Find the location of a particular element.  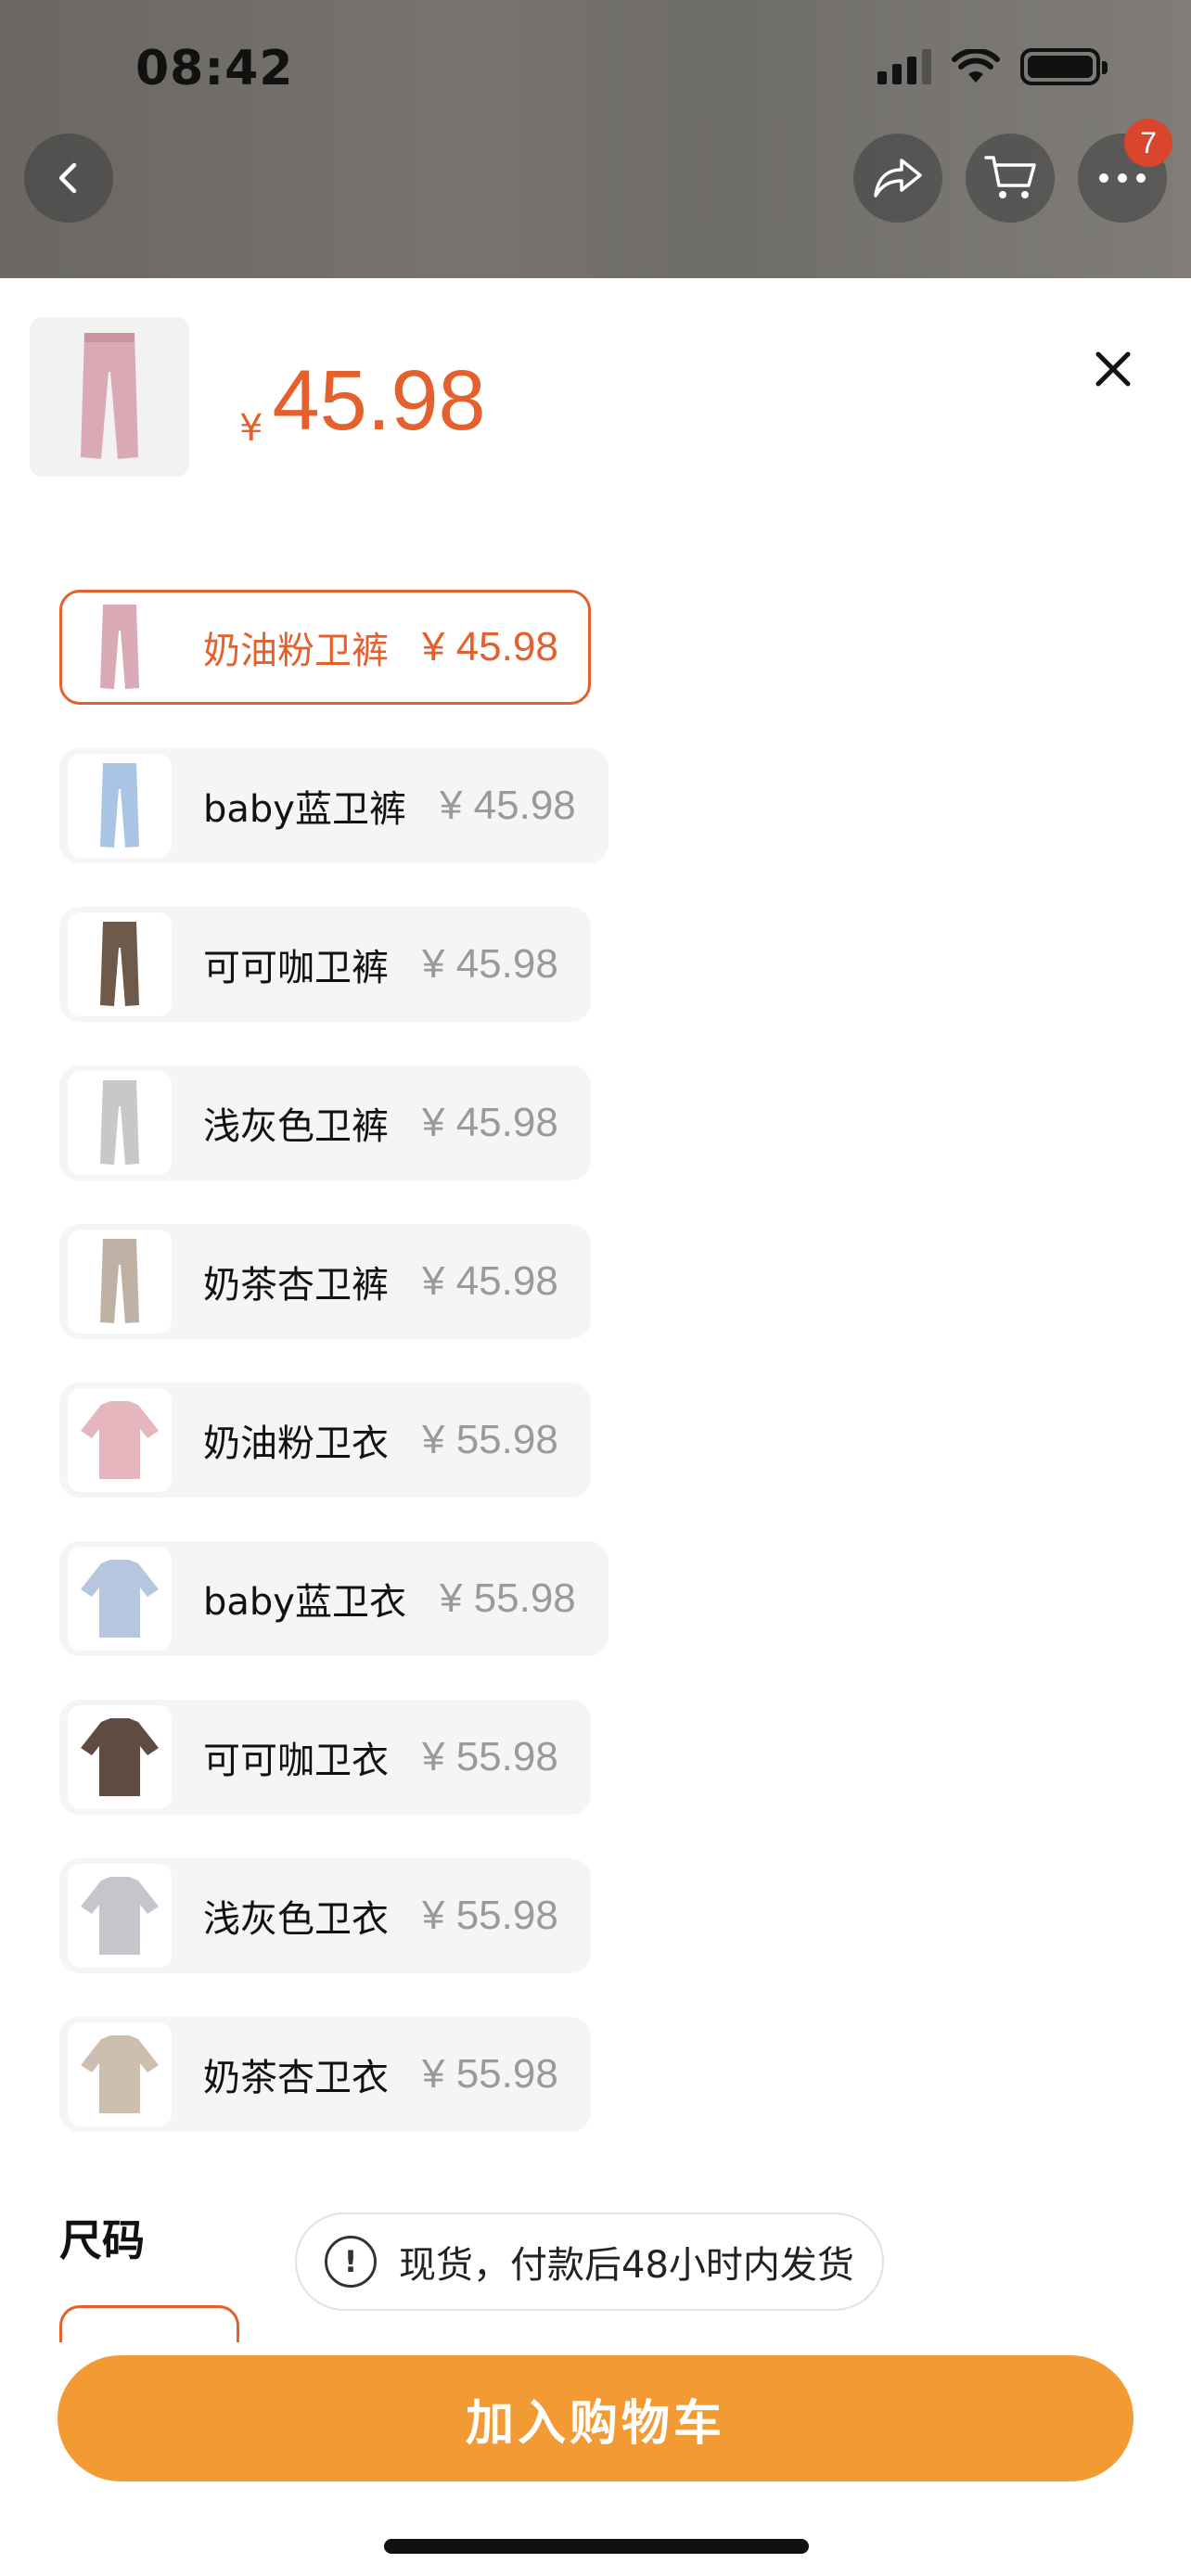

cart-icon is located at coordinates (1010, 177).